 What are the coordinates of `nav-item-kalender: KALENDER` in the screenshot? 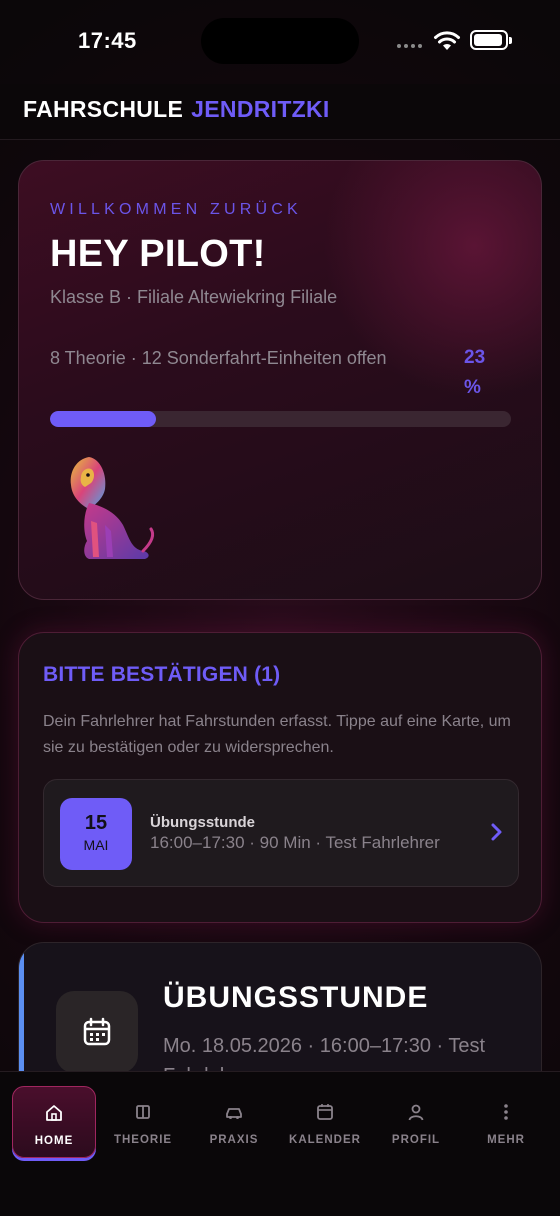 It's located at (325, 1122).